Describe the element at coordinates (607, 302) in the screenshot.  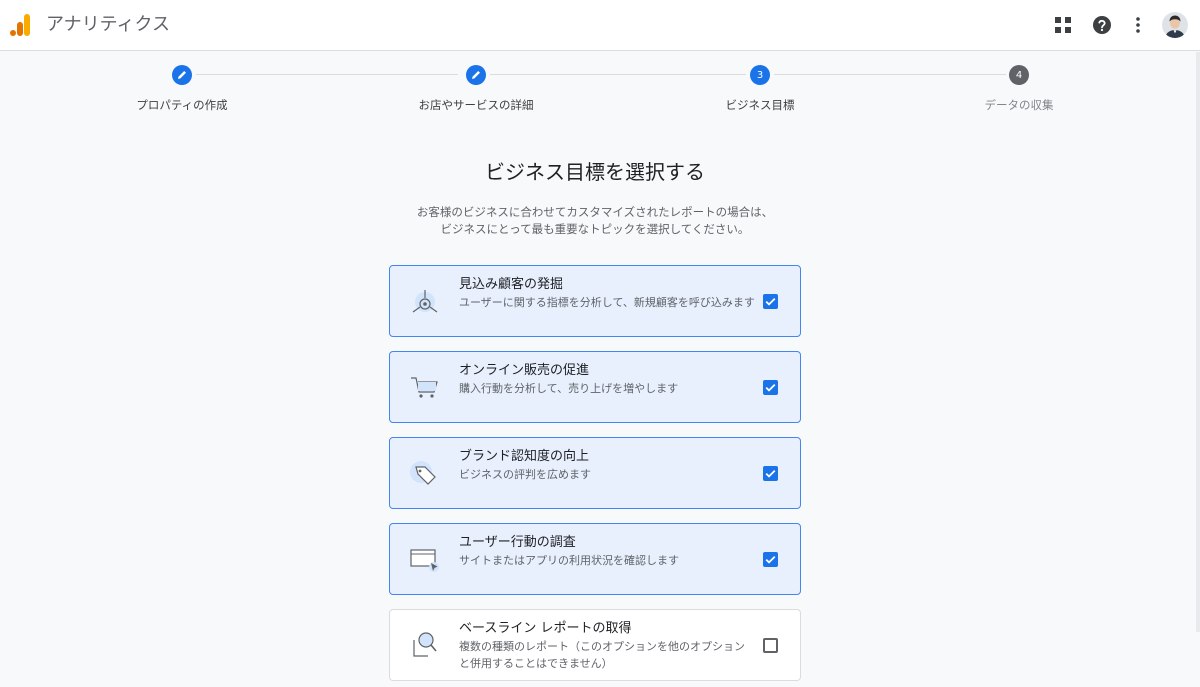
I see `goal-subtitle: ユーザーに関する指標を分析して、新規顧客を呼び込みます` at that location.